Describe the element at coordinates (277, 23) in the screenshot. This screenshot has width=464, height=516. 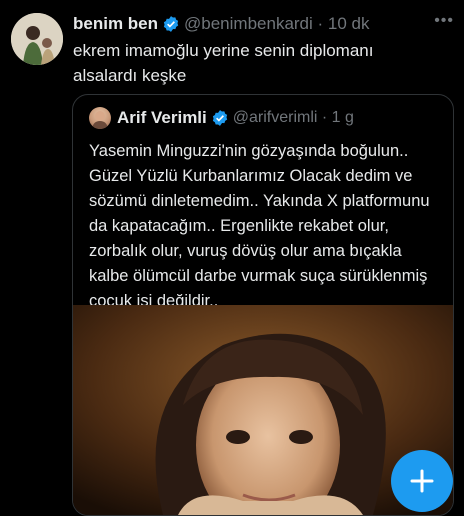
I see `tweet-handle-time: @benimbenkardi · 10 dk` at that location.